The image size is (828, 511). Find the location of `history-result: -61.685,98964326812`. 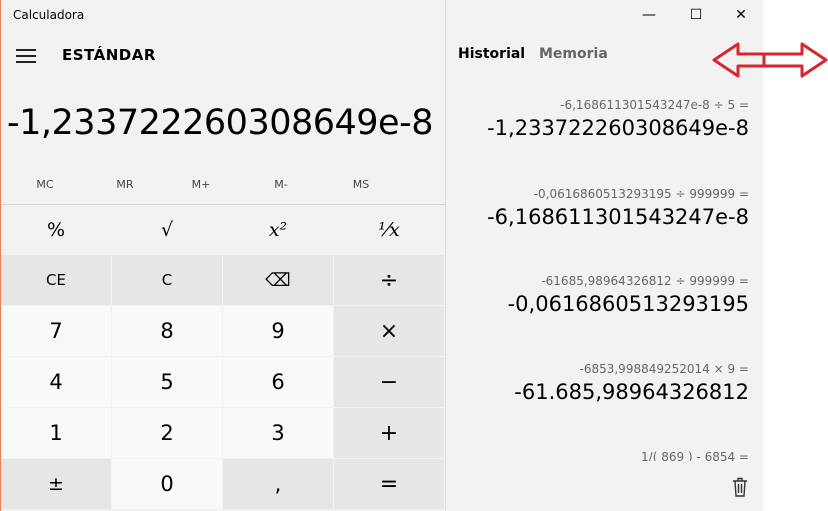

history-result: -61.685,98964326812 is located at coordinates (631, 392).